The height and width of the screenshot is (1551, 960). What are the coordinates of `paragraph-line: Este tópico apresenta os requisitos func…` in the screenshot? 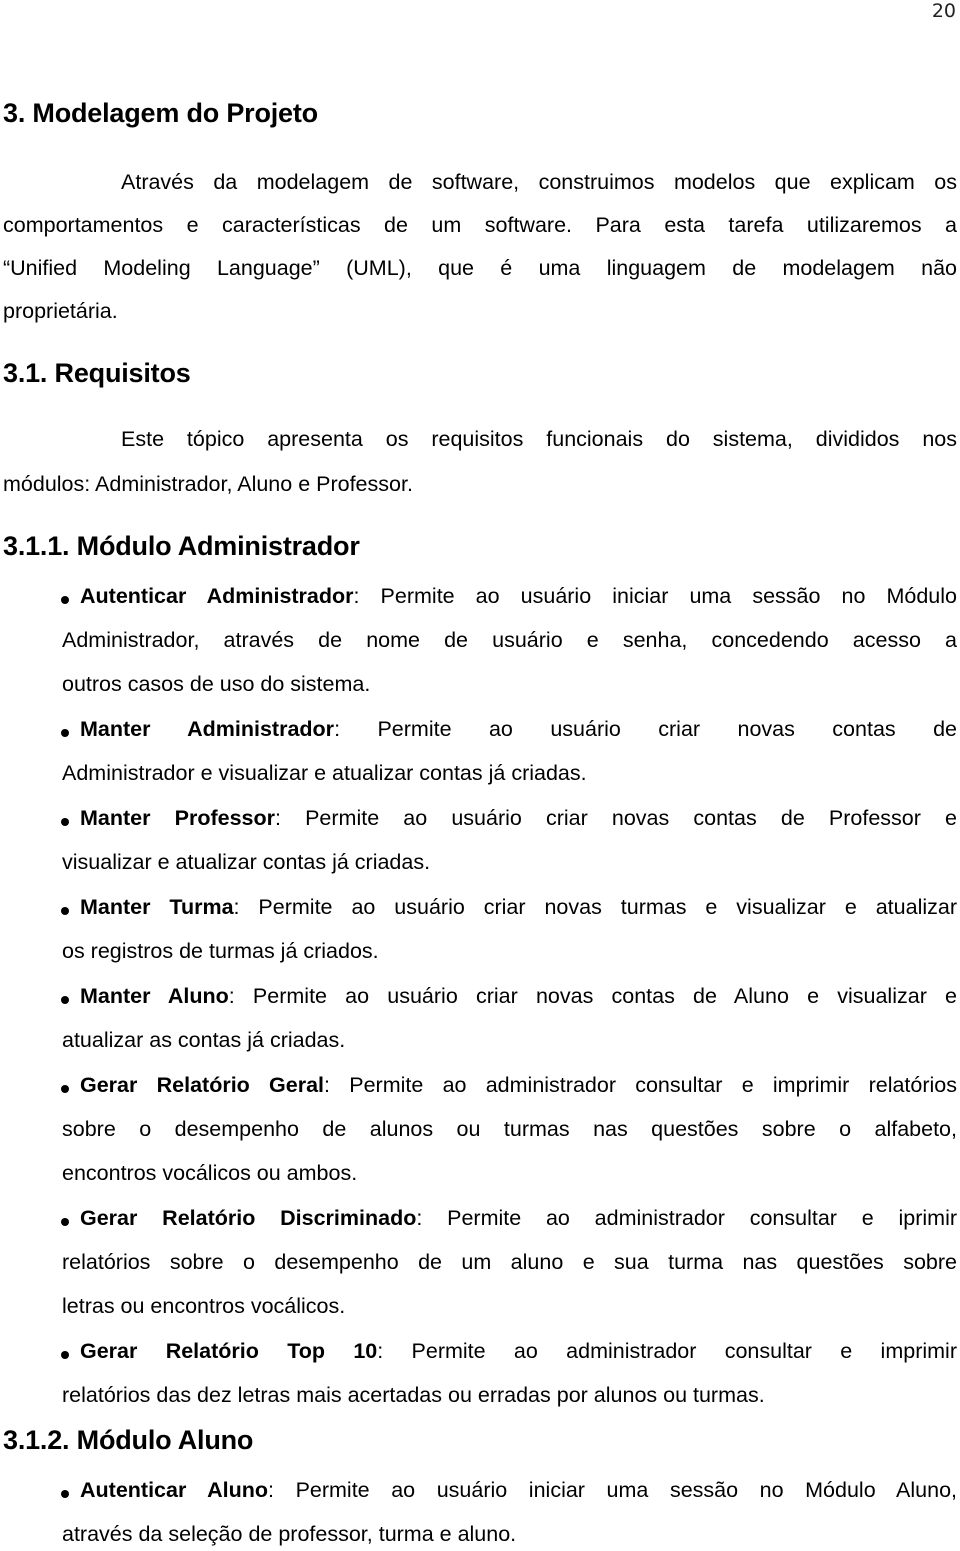 It's located at (539, 439).